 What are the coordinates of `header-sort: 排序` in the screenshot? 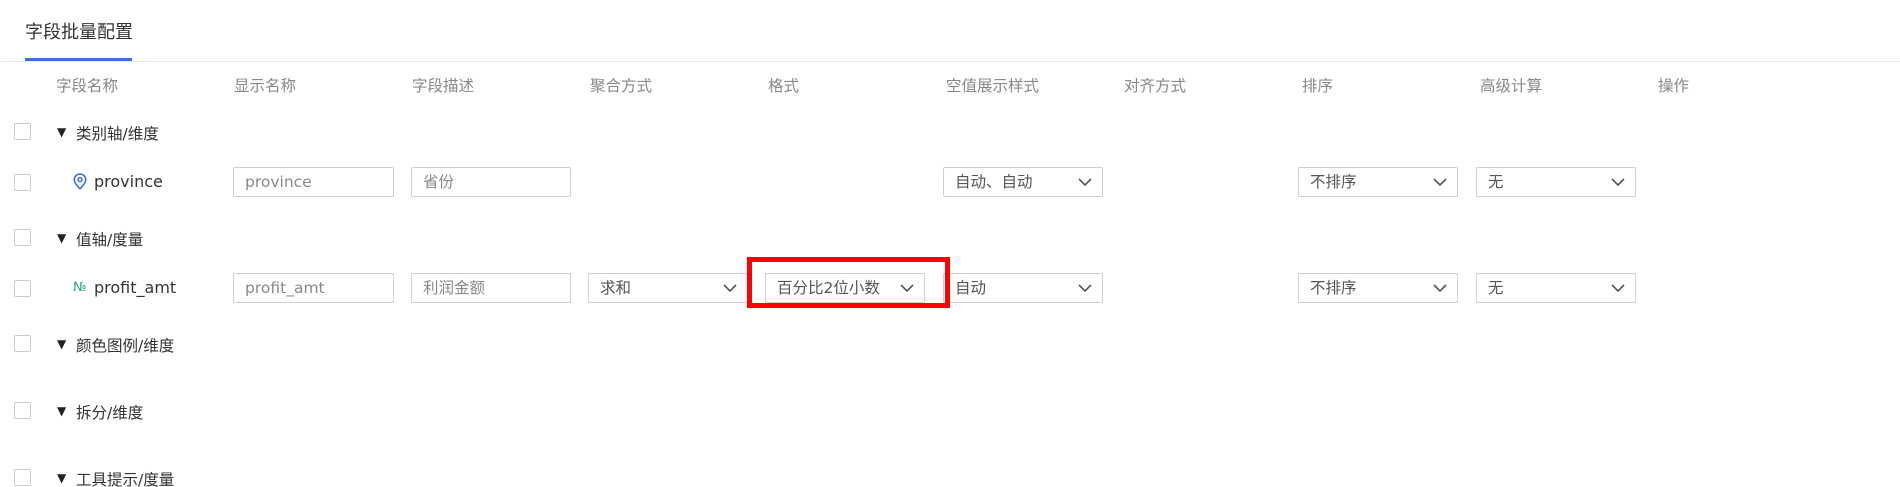 It's located at (1318, 86).